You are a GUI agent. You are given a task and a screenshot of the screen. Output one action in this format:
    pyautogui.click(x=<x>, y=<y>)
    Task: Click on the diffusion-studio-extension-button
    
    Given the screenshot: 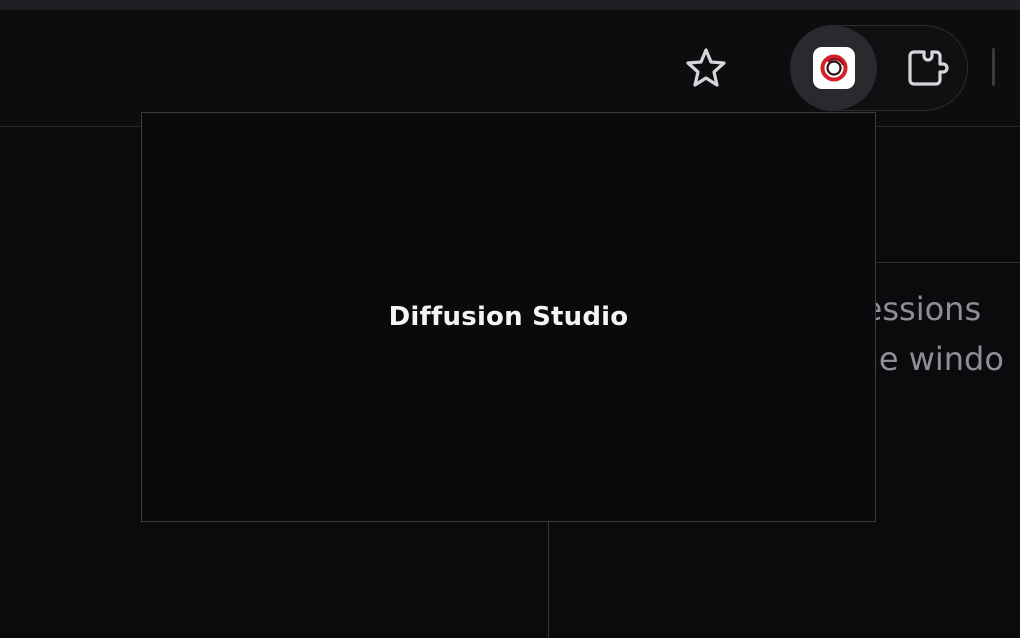 What is the action you would take?
    pyautogui.click(x=834, y=68)
    